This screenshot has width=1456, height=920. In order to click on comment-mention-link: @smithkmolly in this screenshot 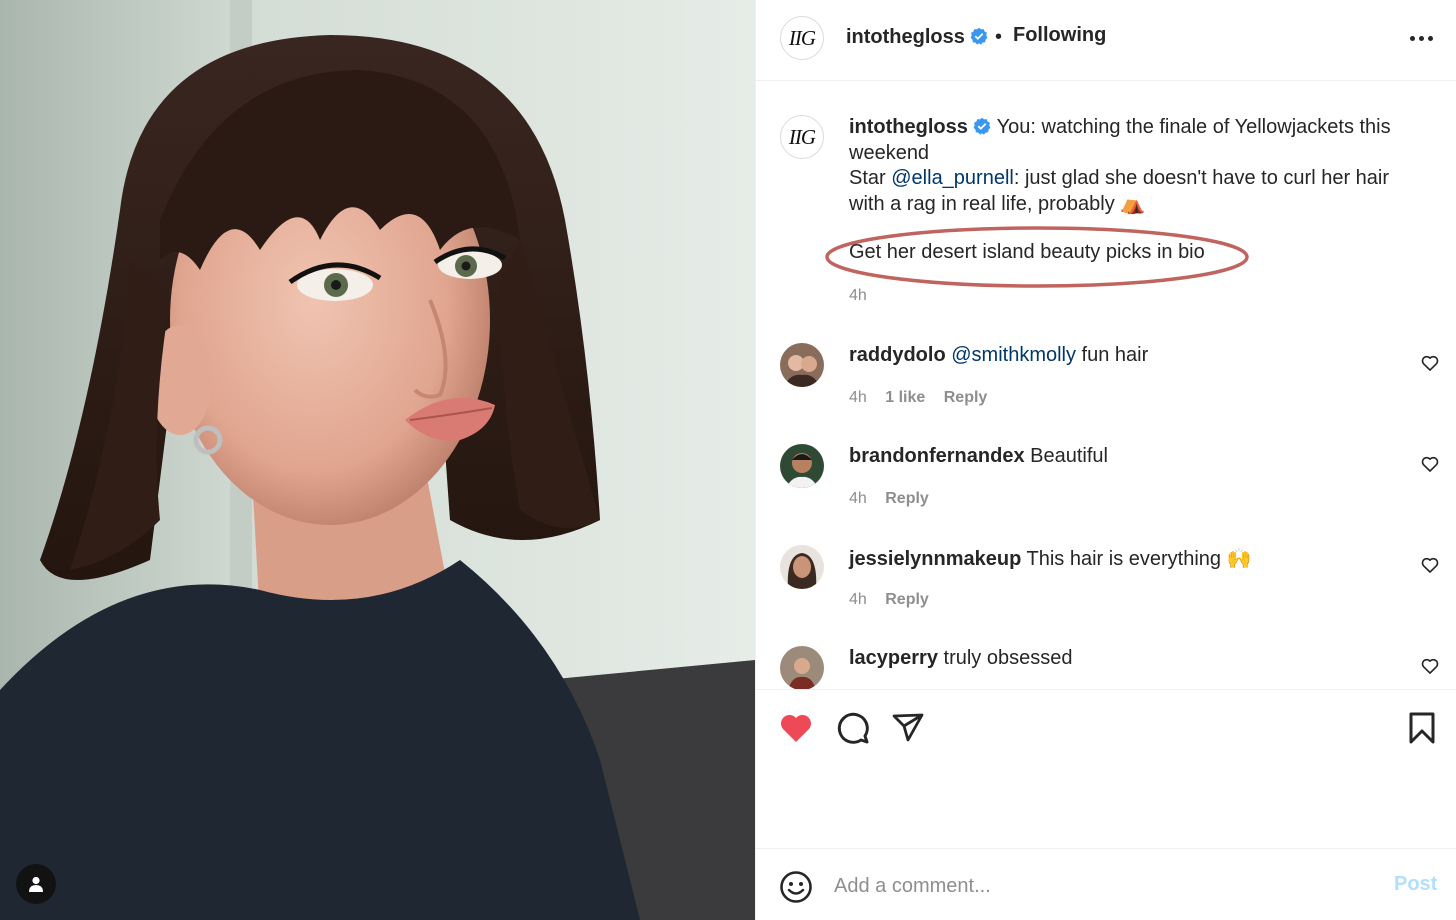, I will do `click(1013, 355)`.